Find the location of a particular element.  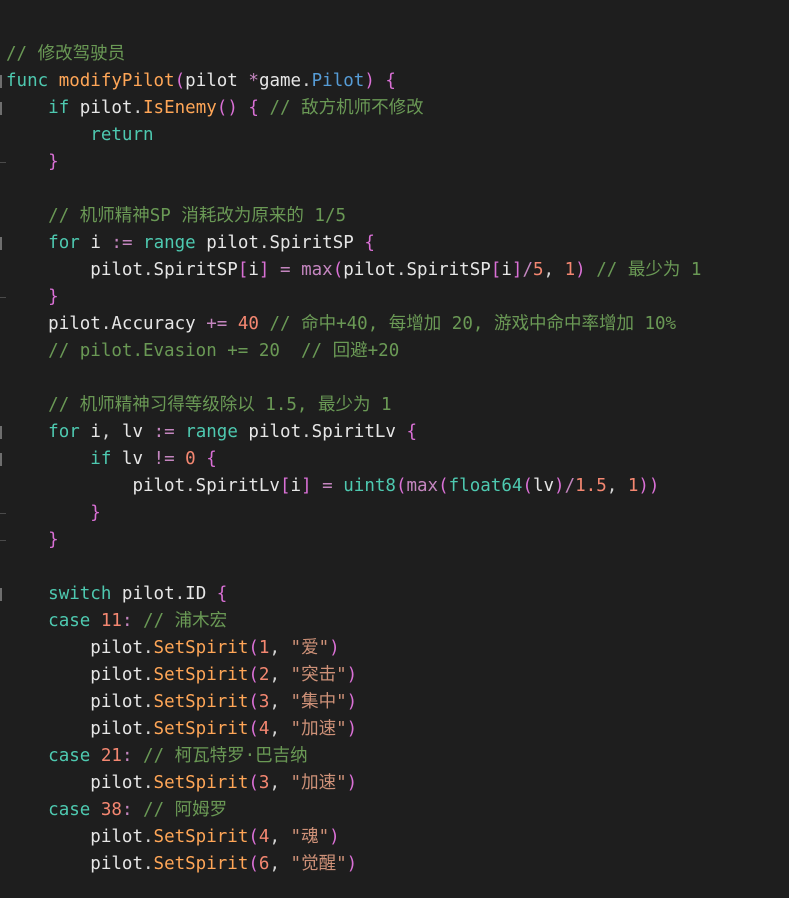

code-line: case 38: // 阿姆罗 is located at coordinates (394, 810).